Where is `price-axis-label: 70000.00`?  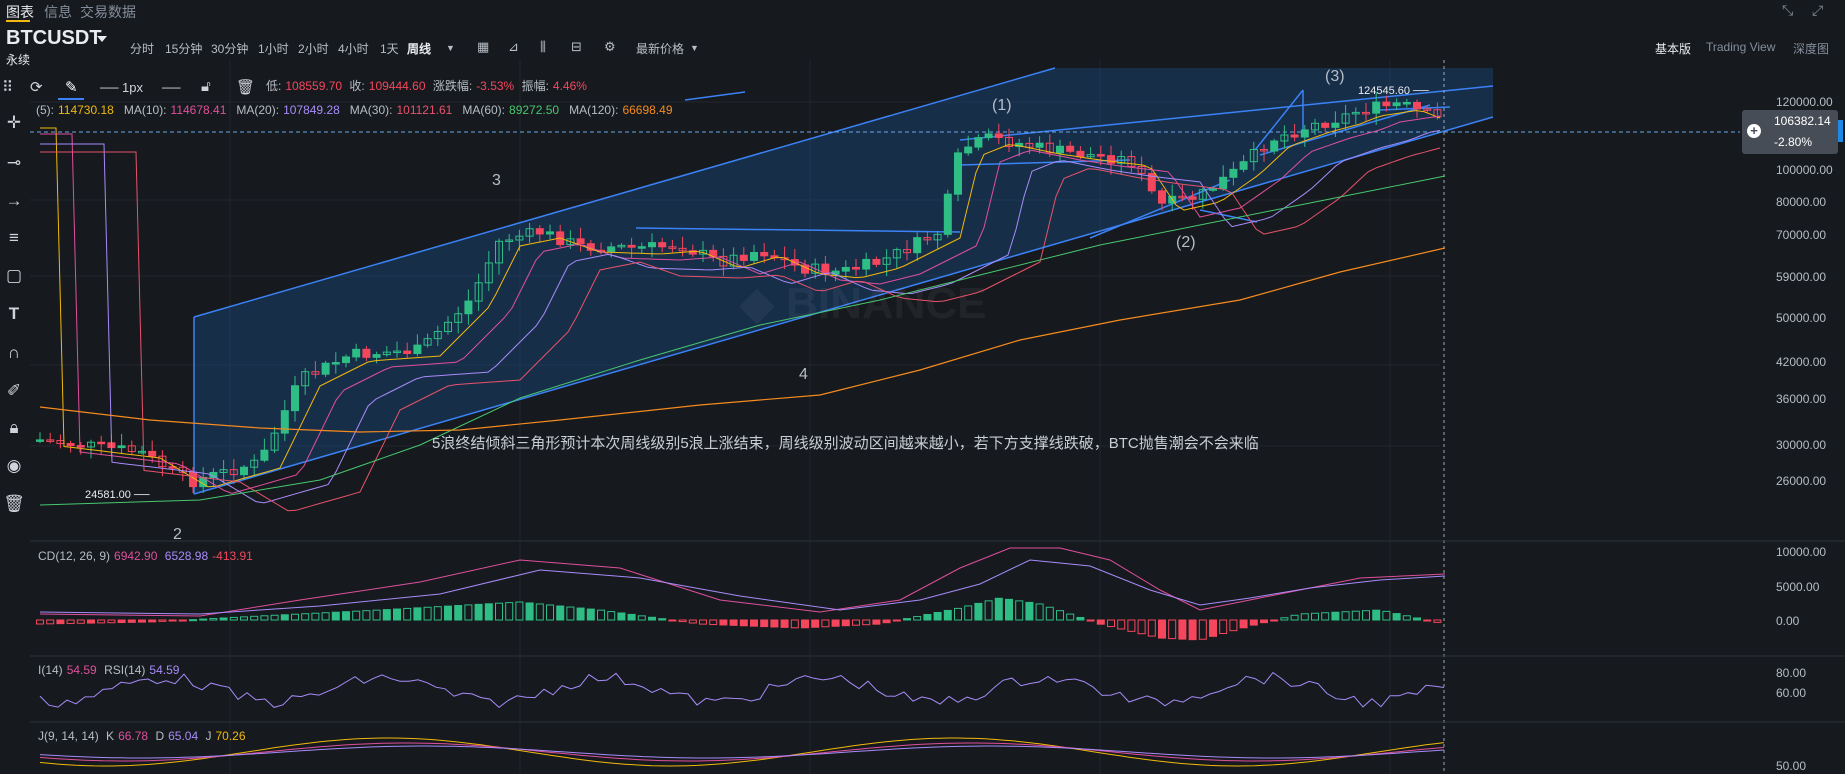
price-axis-label: 70000.00 is located at coordinates (1801, 235).